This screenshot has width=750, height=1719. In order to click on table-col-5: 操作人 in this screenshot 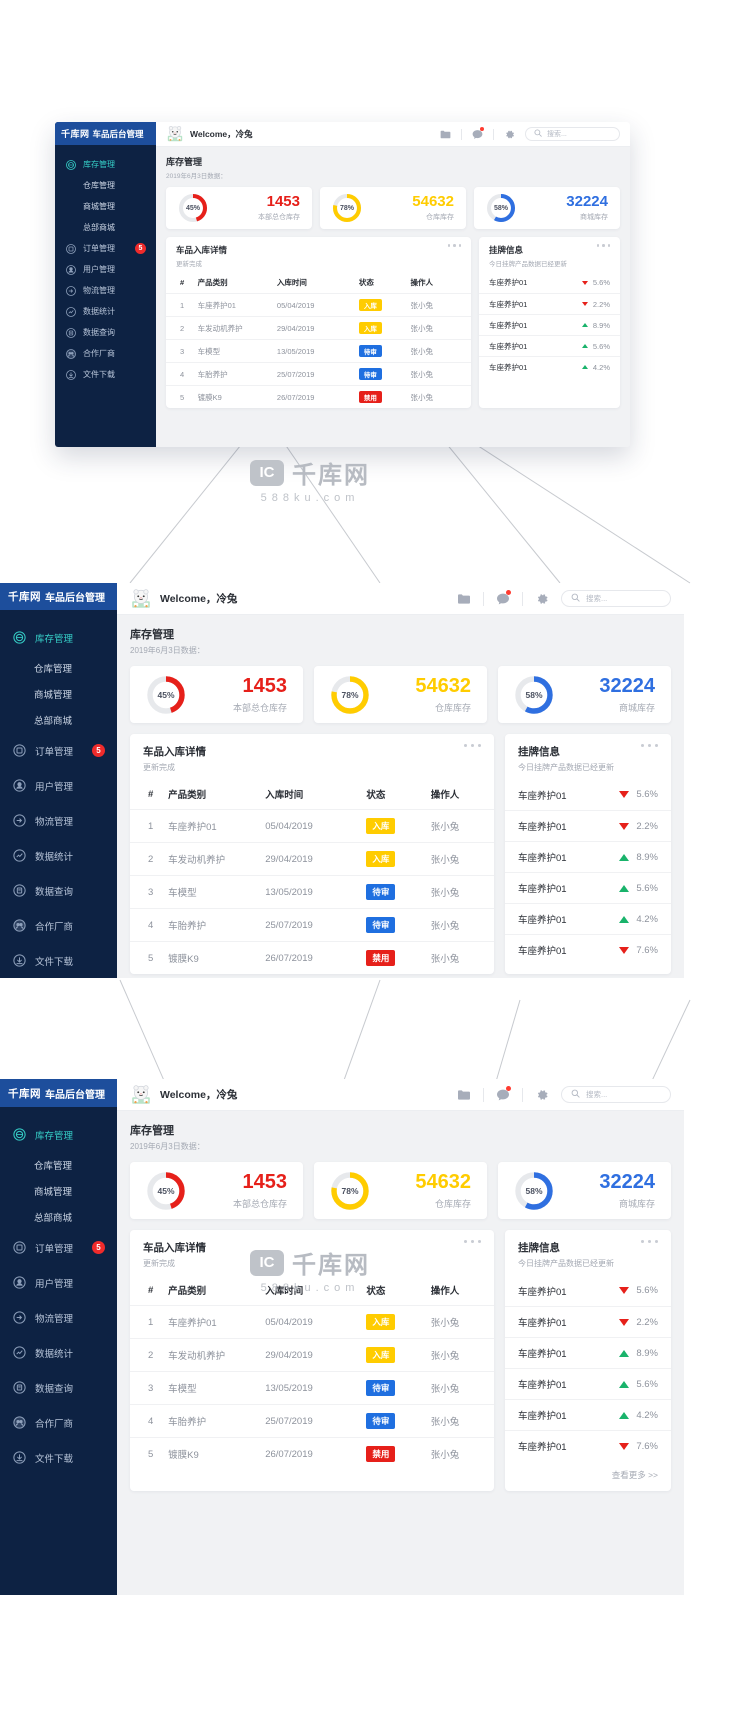, I will do `click(445, 795)`.